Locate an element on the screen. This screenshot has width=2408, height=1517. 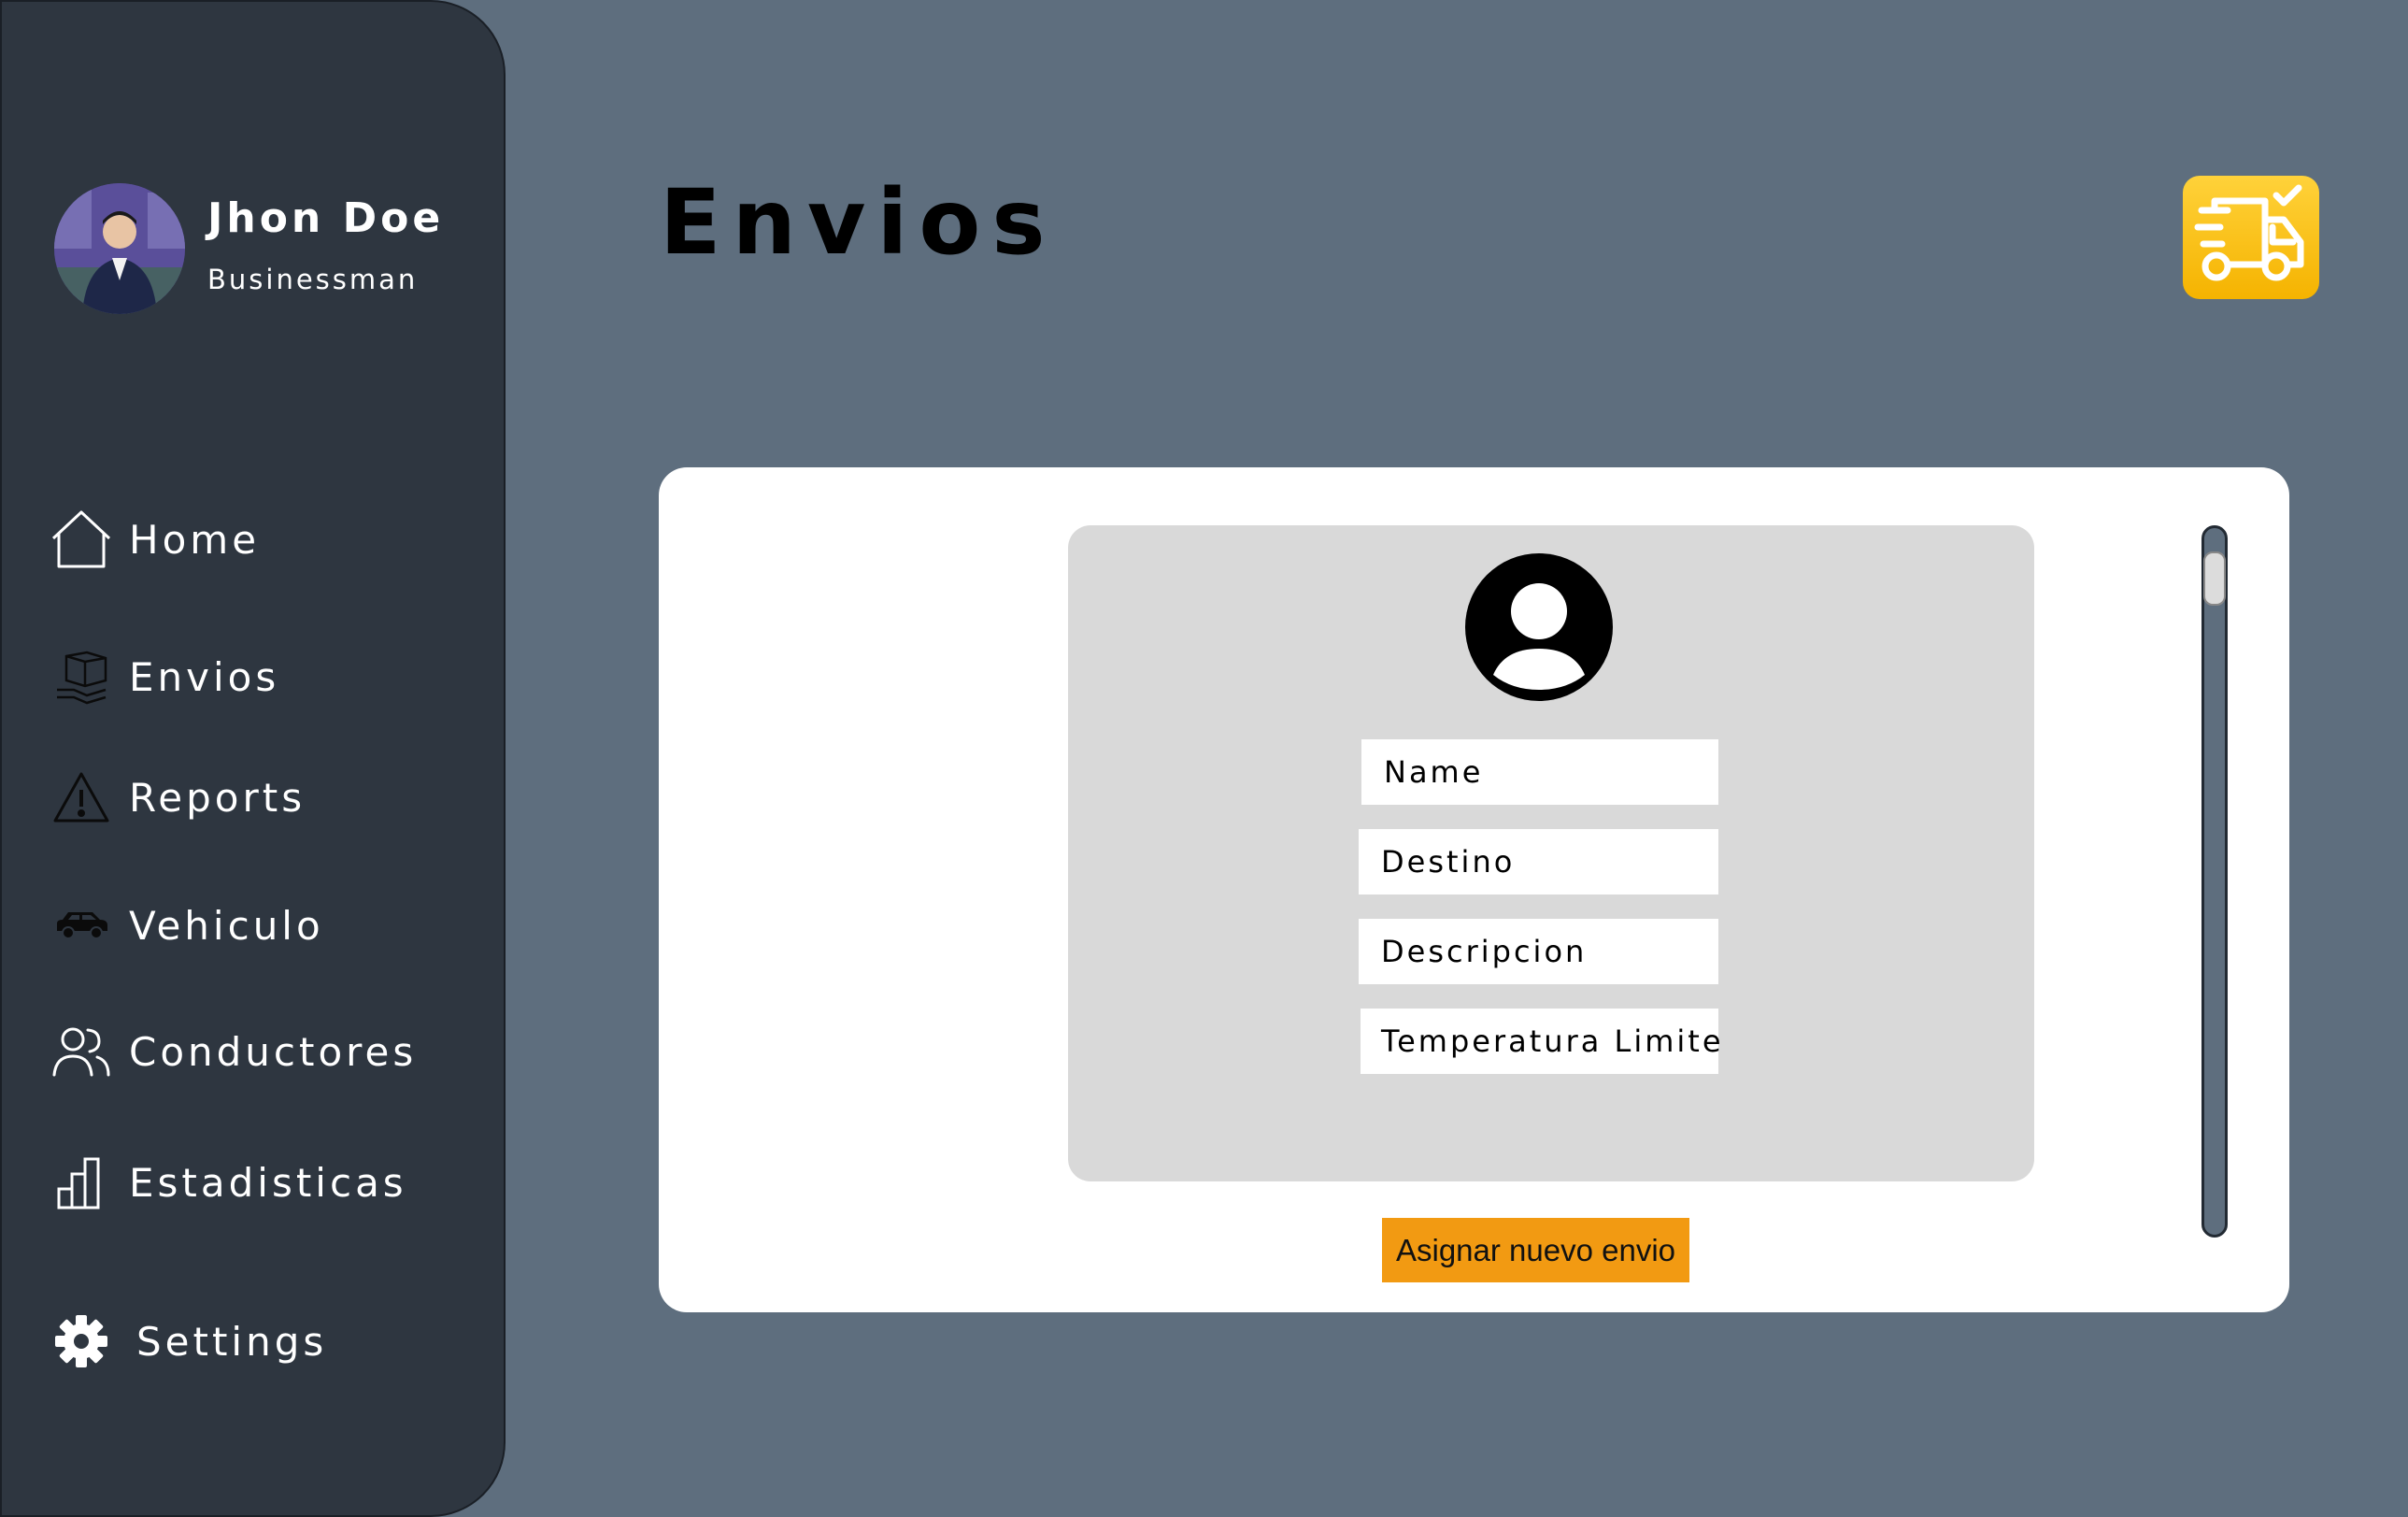
sidebar-item-conductores: Conductores is located at coordinates (232, 1051).